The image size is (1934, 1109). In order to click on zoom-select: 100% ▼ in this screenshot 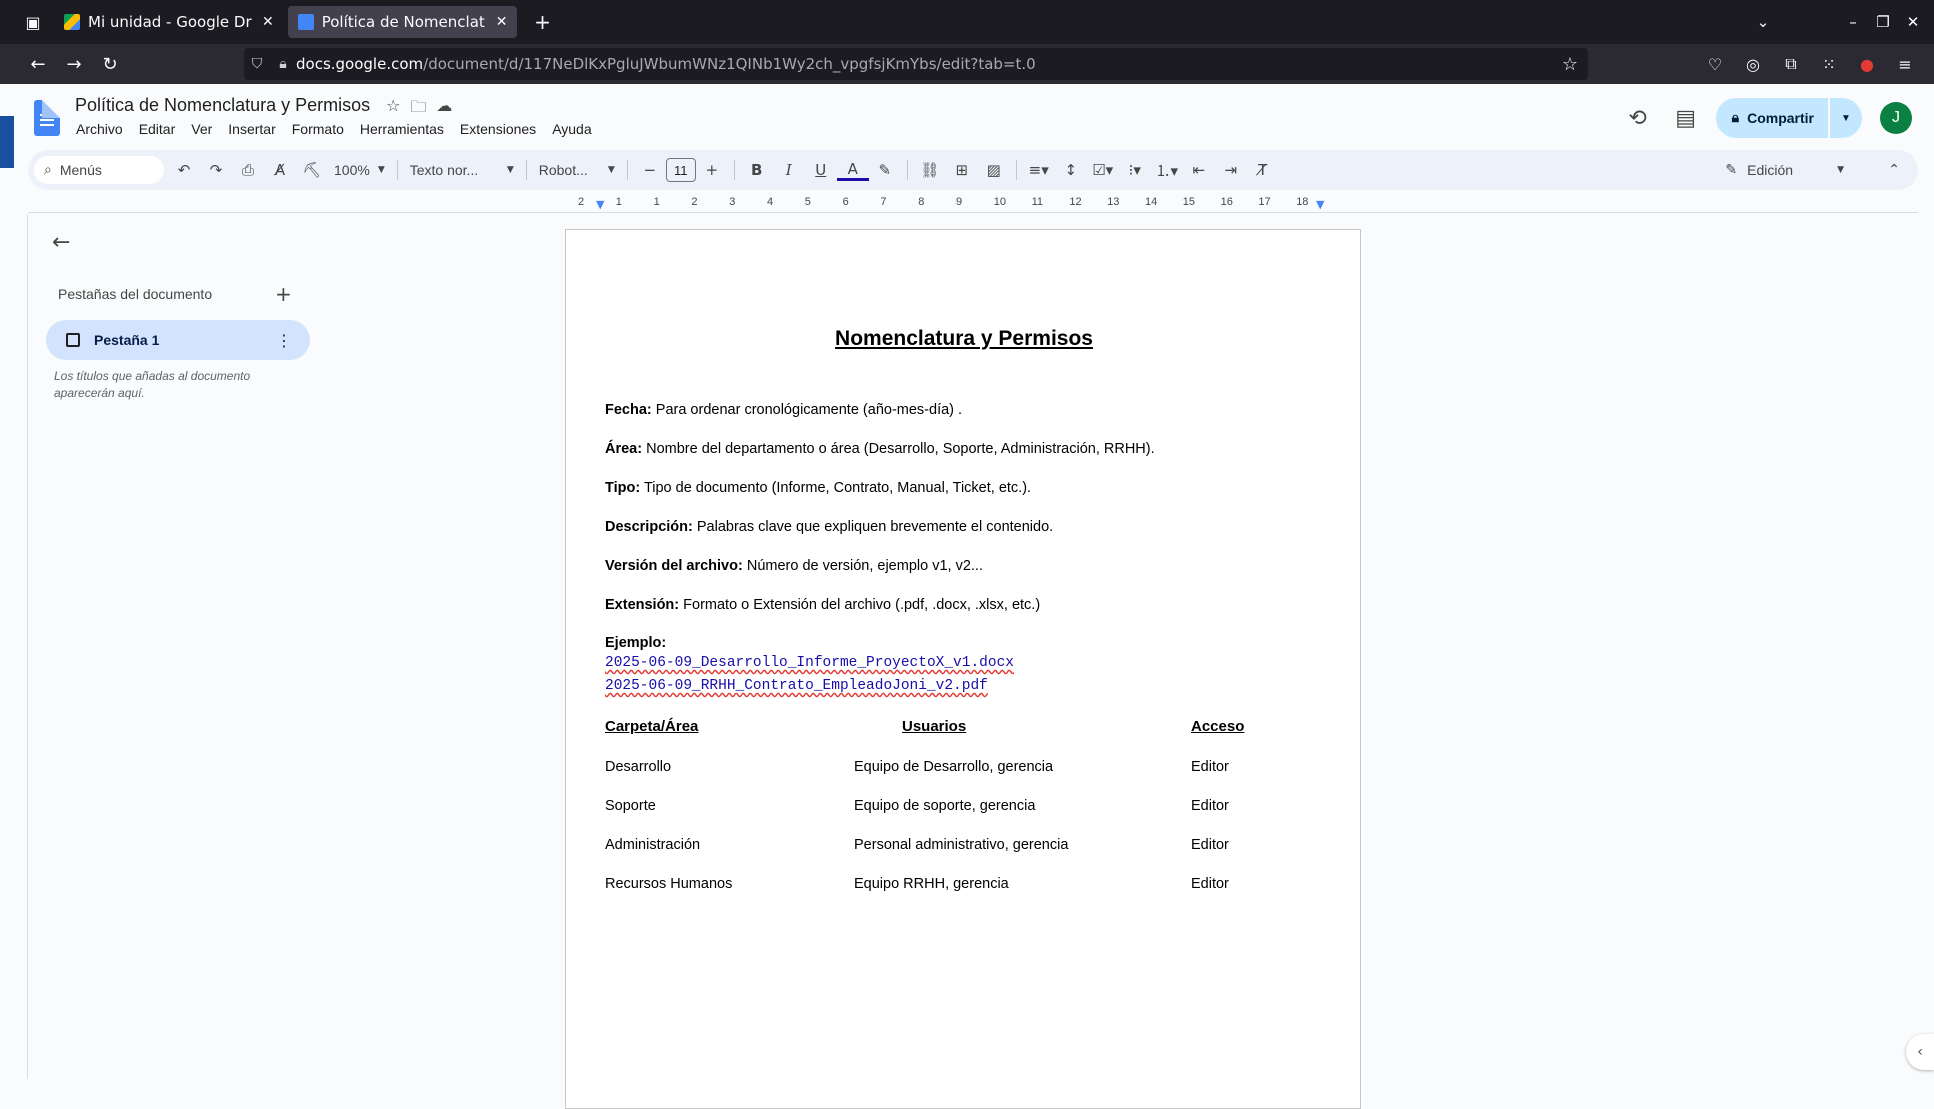, I will do `click(359, 170)`.